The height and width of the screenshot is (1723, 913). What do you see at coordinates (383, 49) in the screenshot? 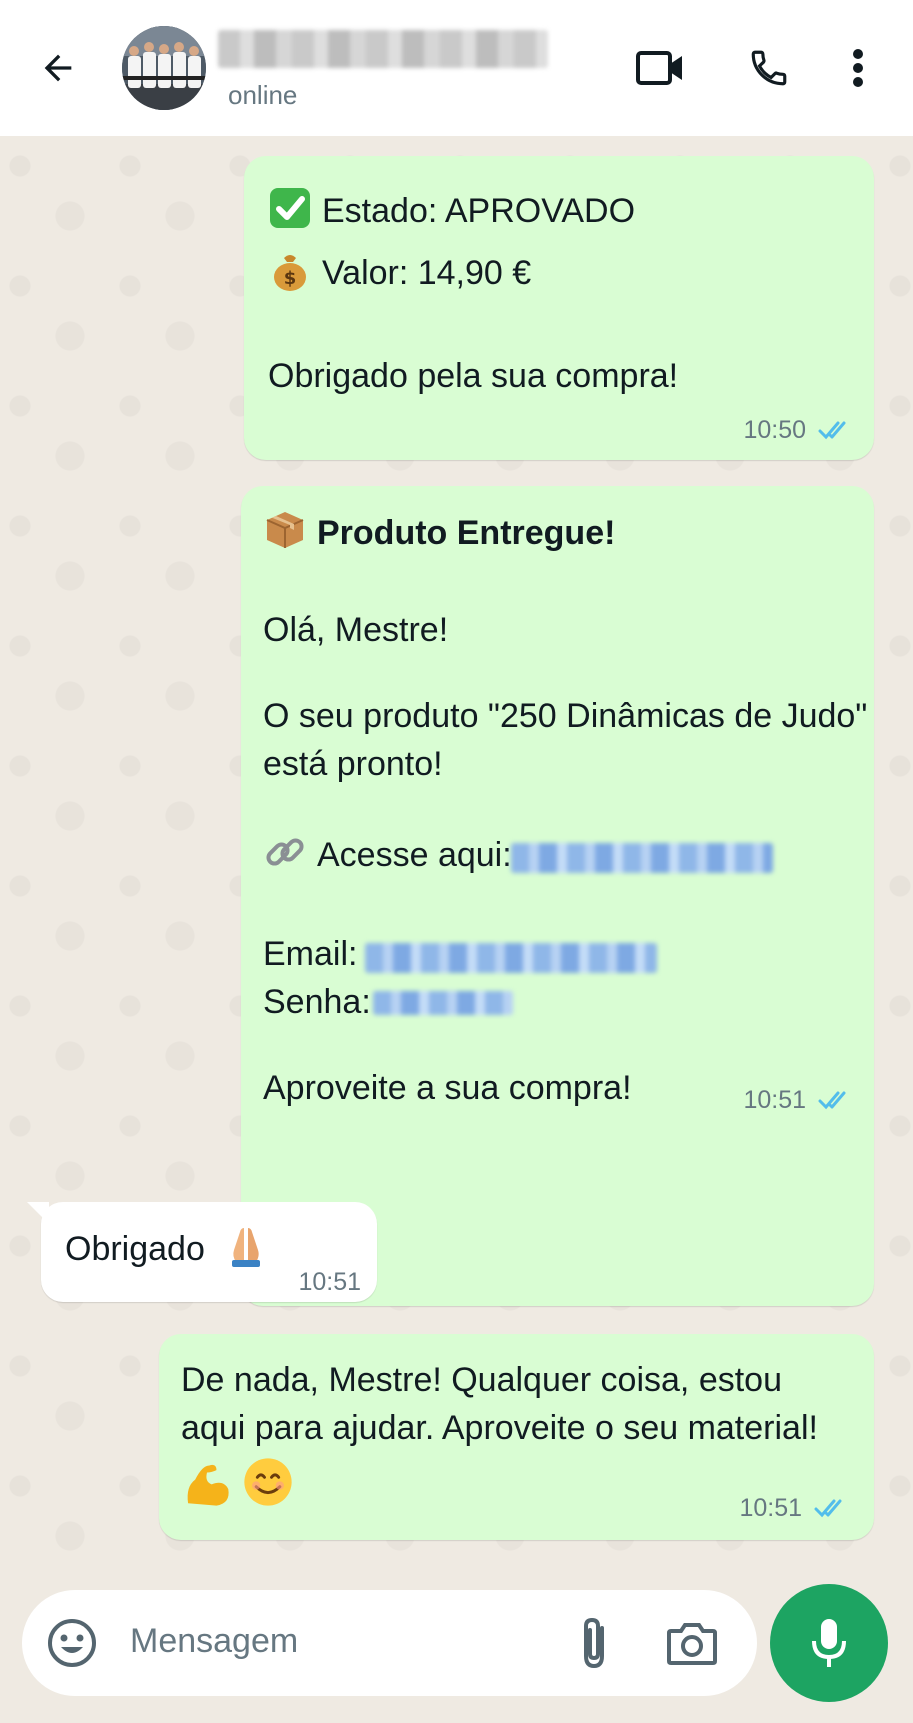
I see `contact-name-redacted` at bounding box center [383, 49].